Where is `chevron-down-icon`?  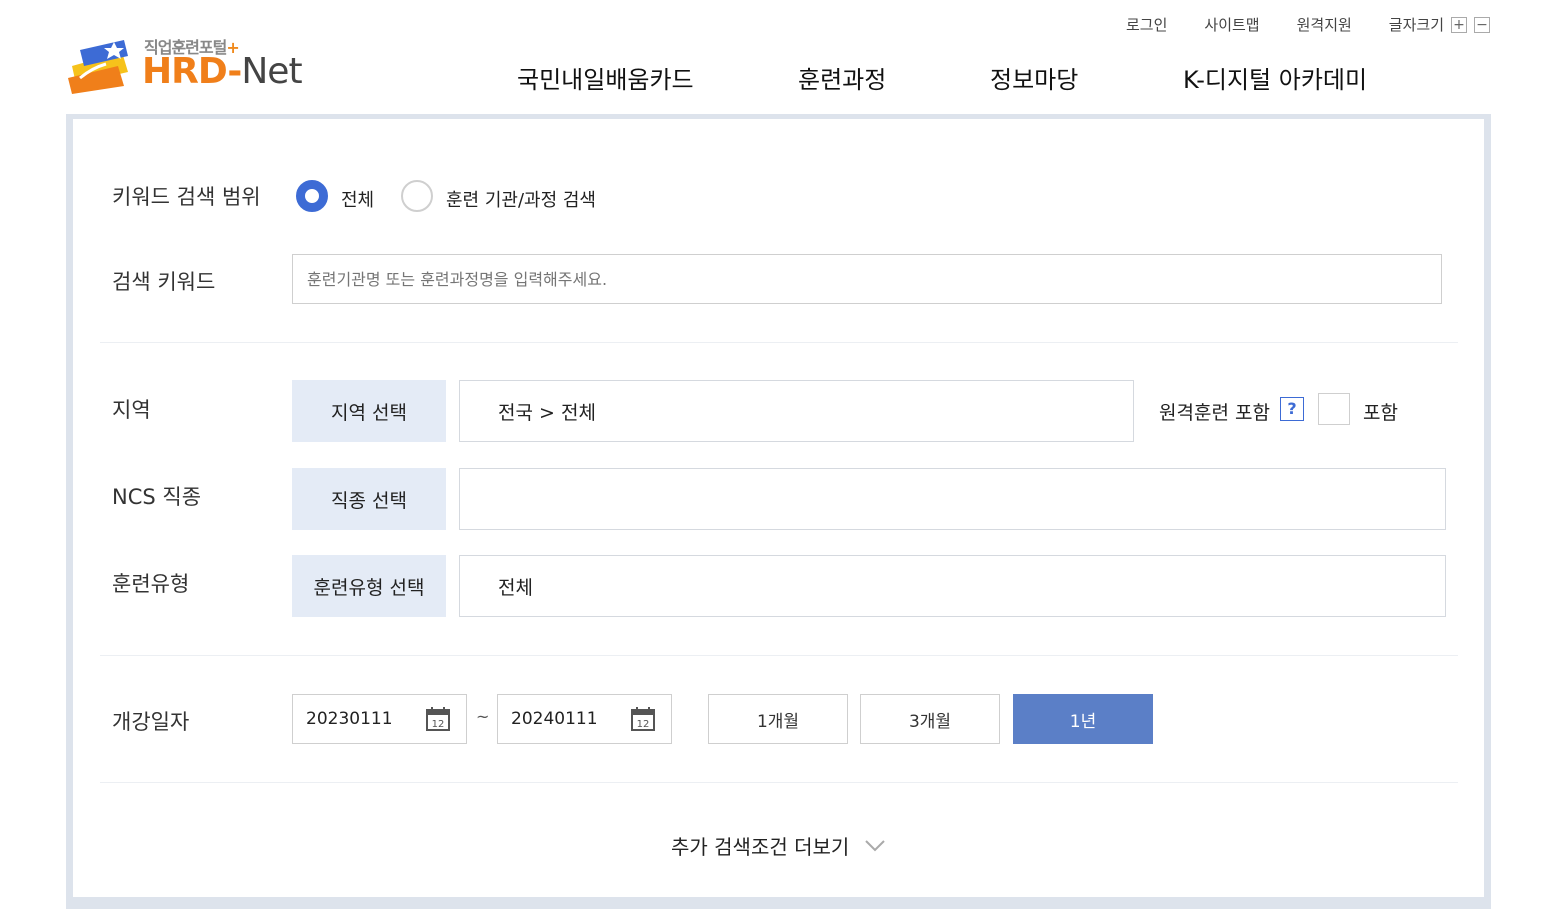
chevron-down-icon is located at coordinates (875, 845).